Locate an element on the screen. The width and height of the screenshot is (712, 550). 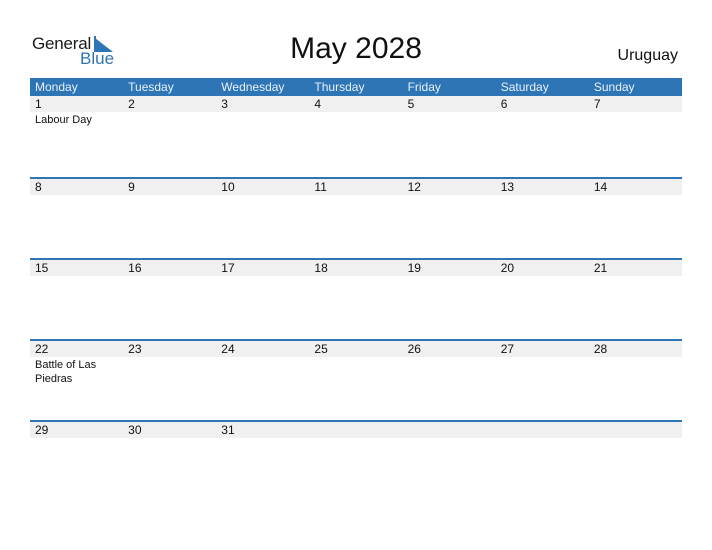
day-number: 2 is located at coordinates (131, 104).